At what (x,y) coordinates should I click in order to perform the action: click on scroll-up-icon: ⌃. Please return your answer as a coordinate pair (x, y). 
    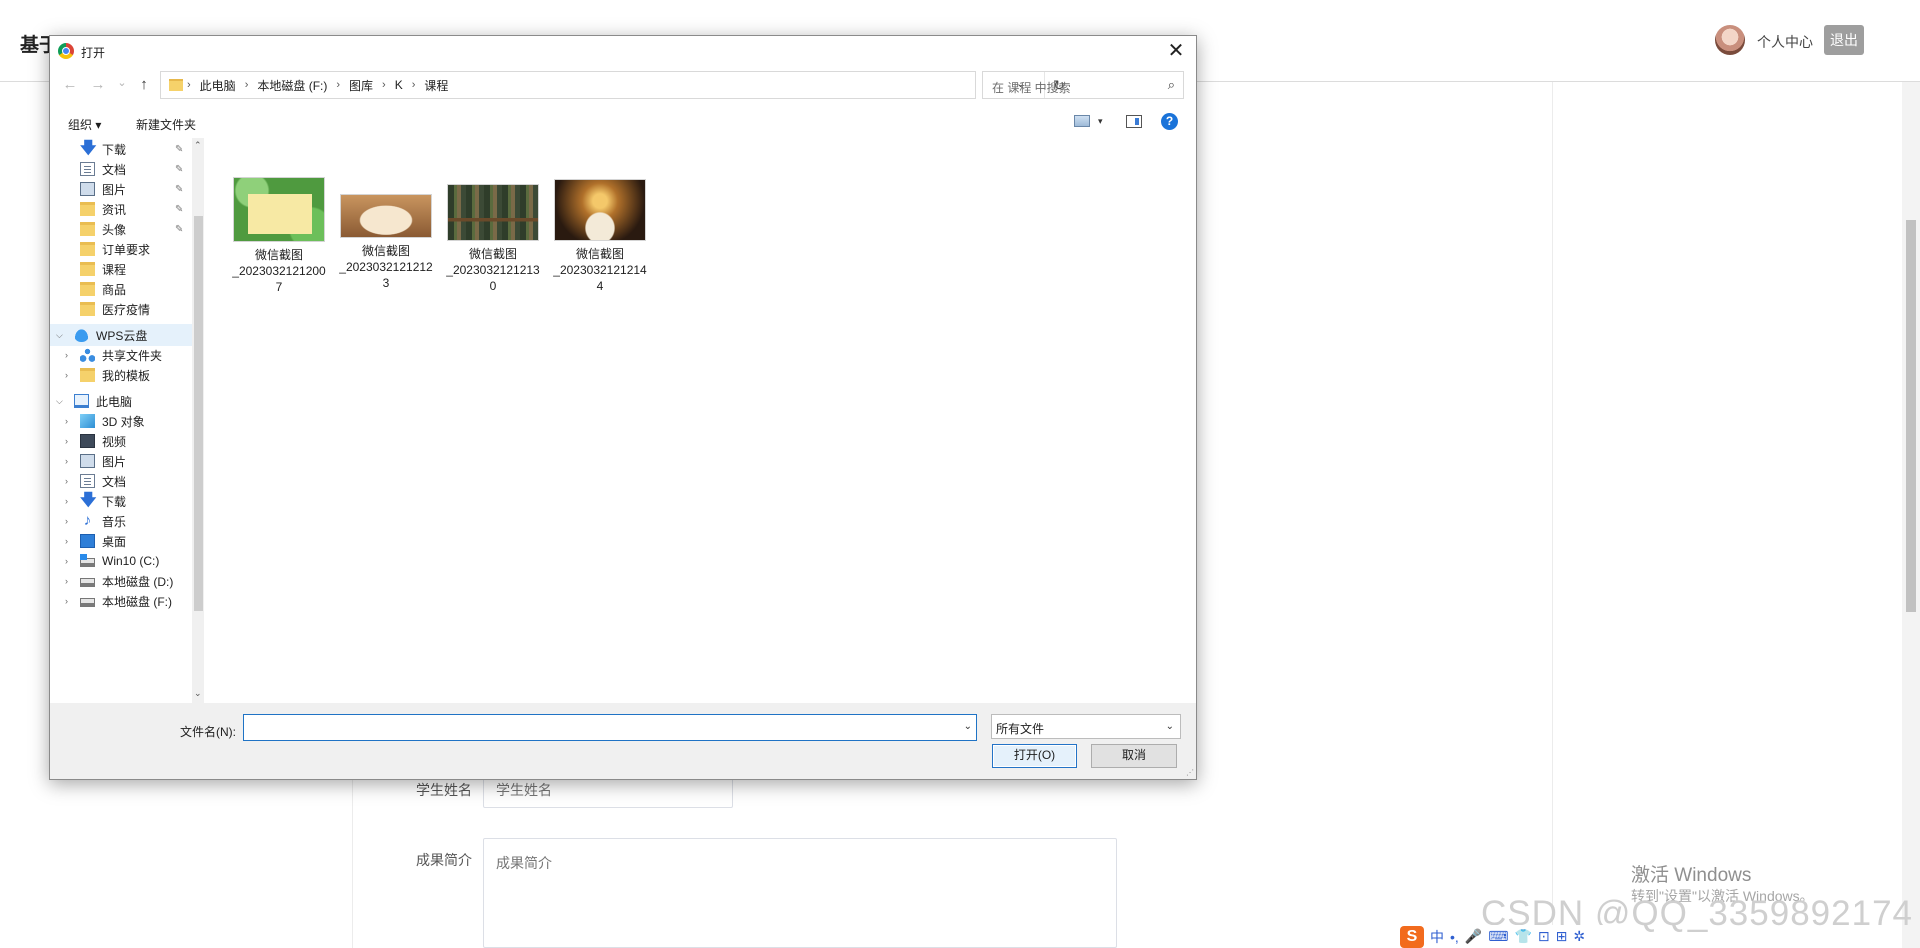
    Looking at the image, I should click on (198, 145).